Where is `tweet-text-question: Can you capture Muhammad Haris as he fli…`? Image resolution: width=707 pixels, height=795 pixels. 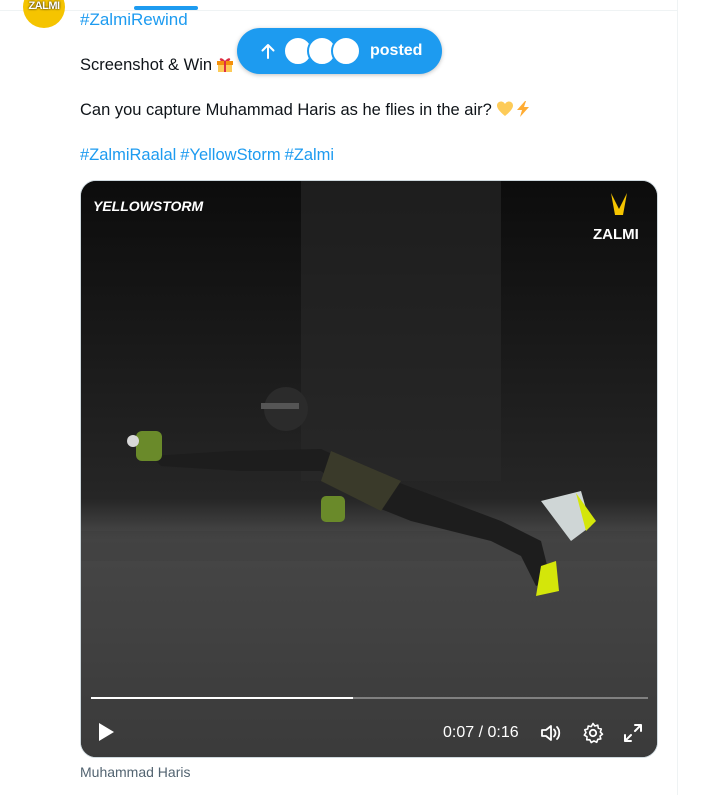 tweet-text-question: Can you capture Muhammad Haris as he fli… is located at coordinates (286, 110).